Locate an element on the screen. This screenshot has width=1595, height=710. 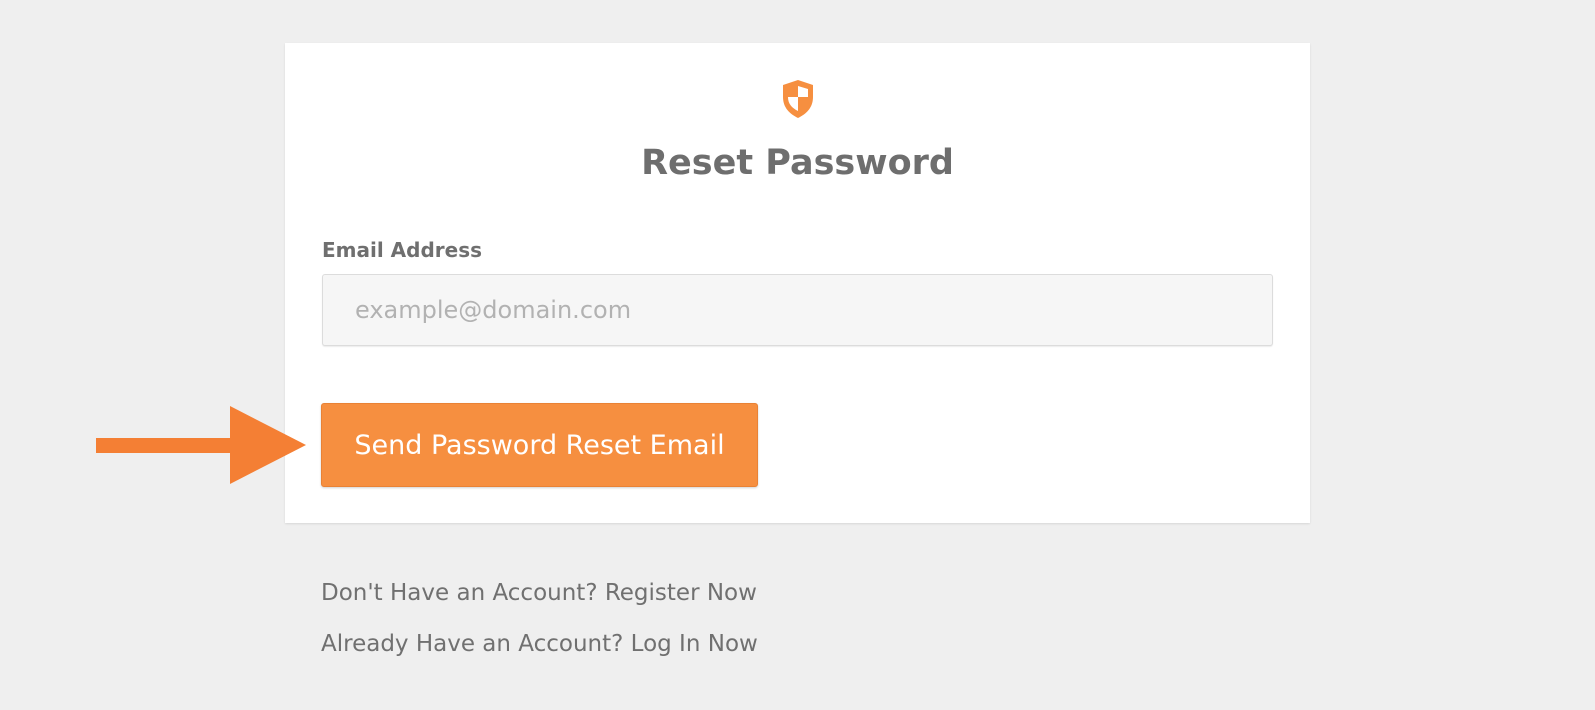
login-link: Already Have an Account? Log In Now is located at coordinates (539, 644).